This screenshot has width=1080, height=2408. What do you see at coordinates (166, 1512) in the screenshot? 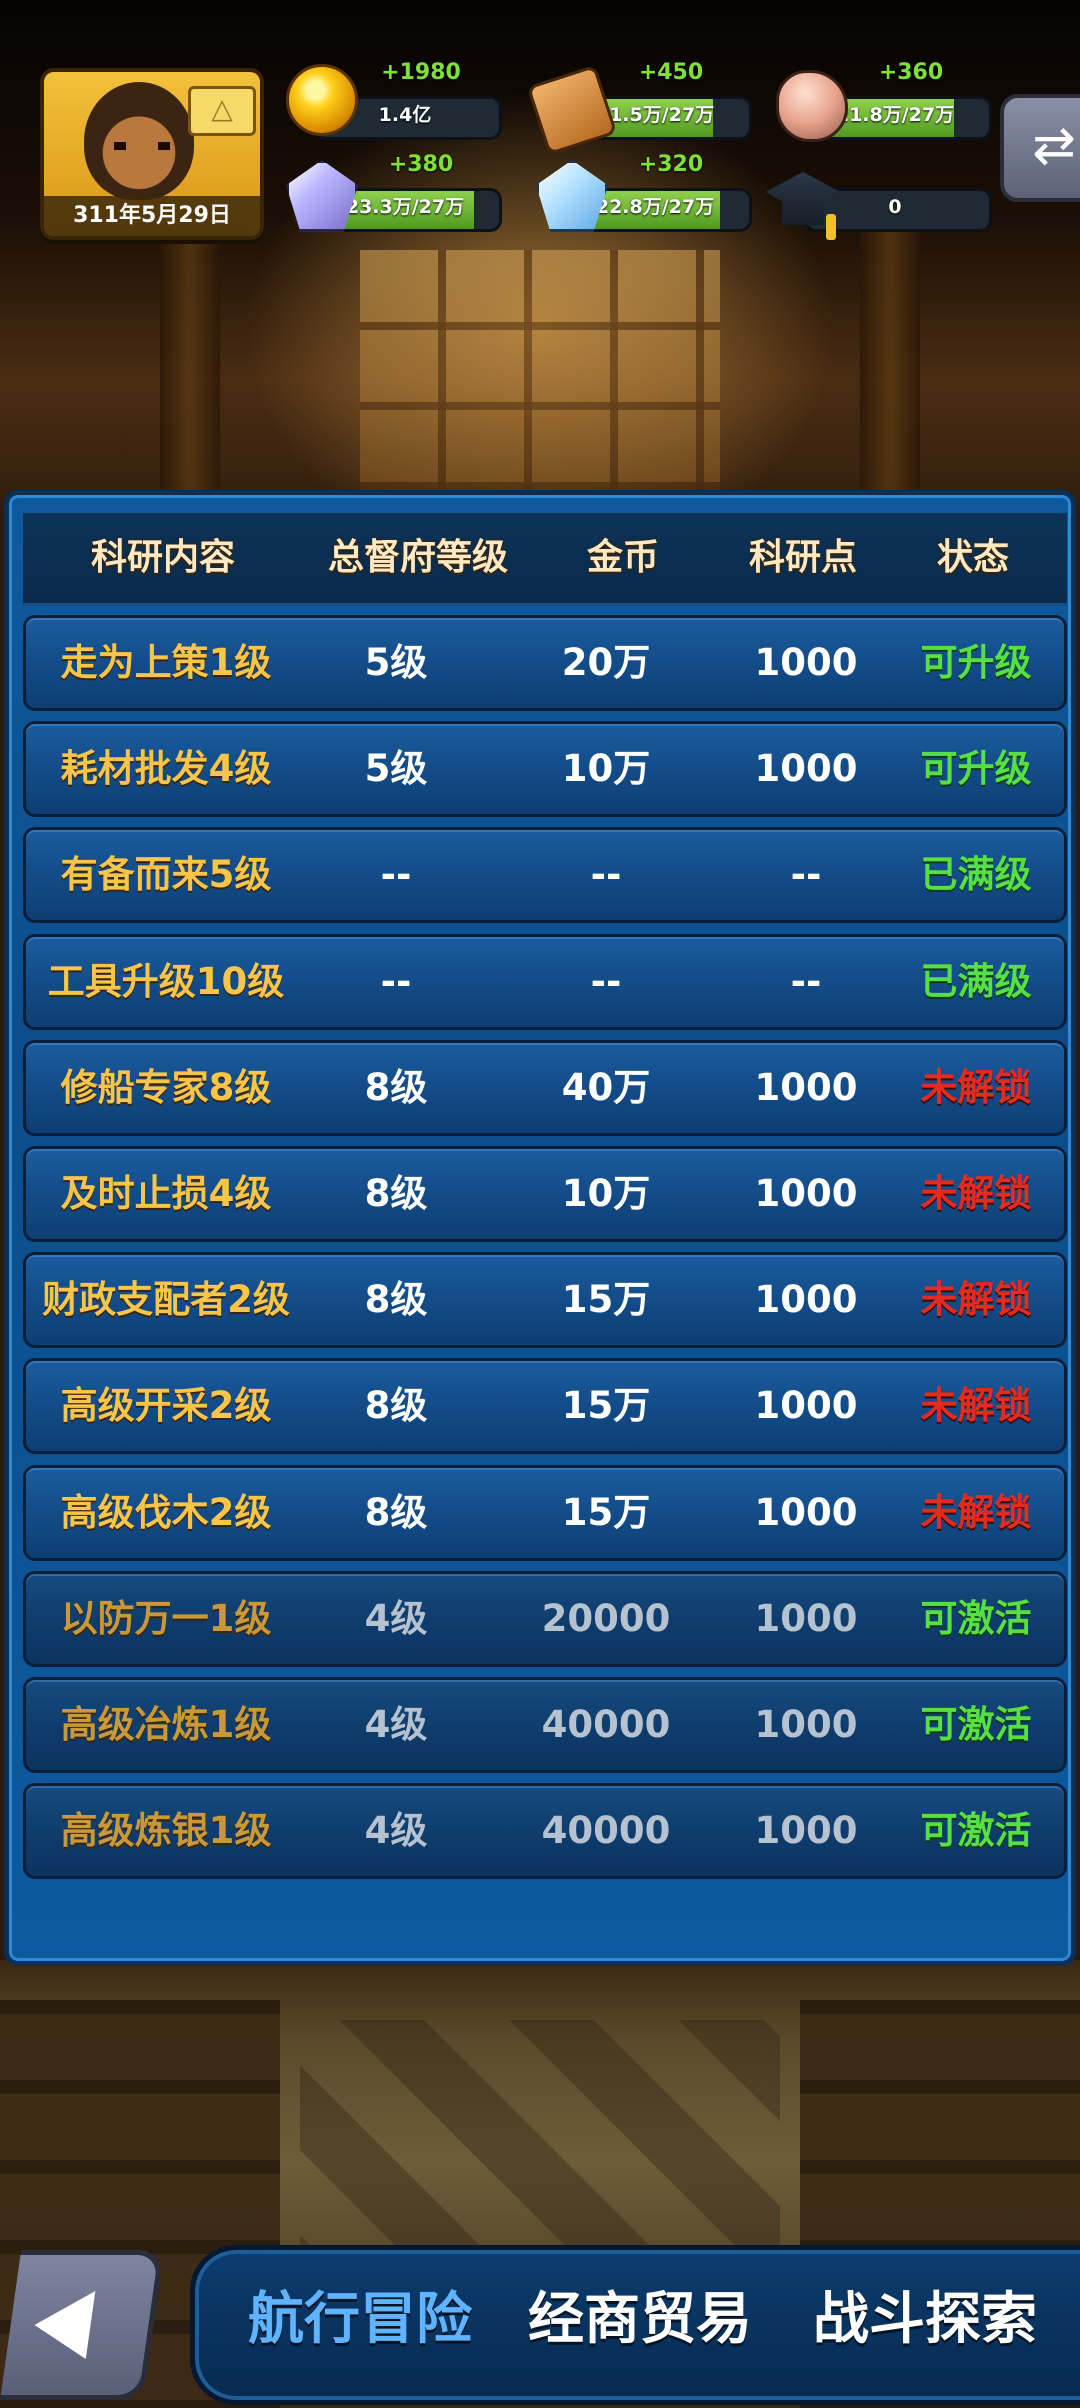
I see `research-name: 高级伐木2级` at bounding box center [166, 1512].